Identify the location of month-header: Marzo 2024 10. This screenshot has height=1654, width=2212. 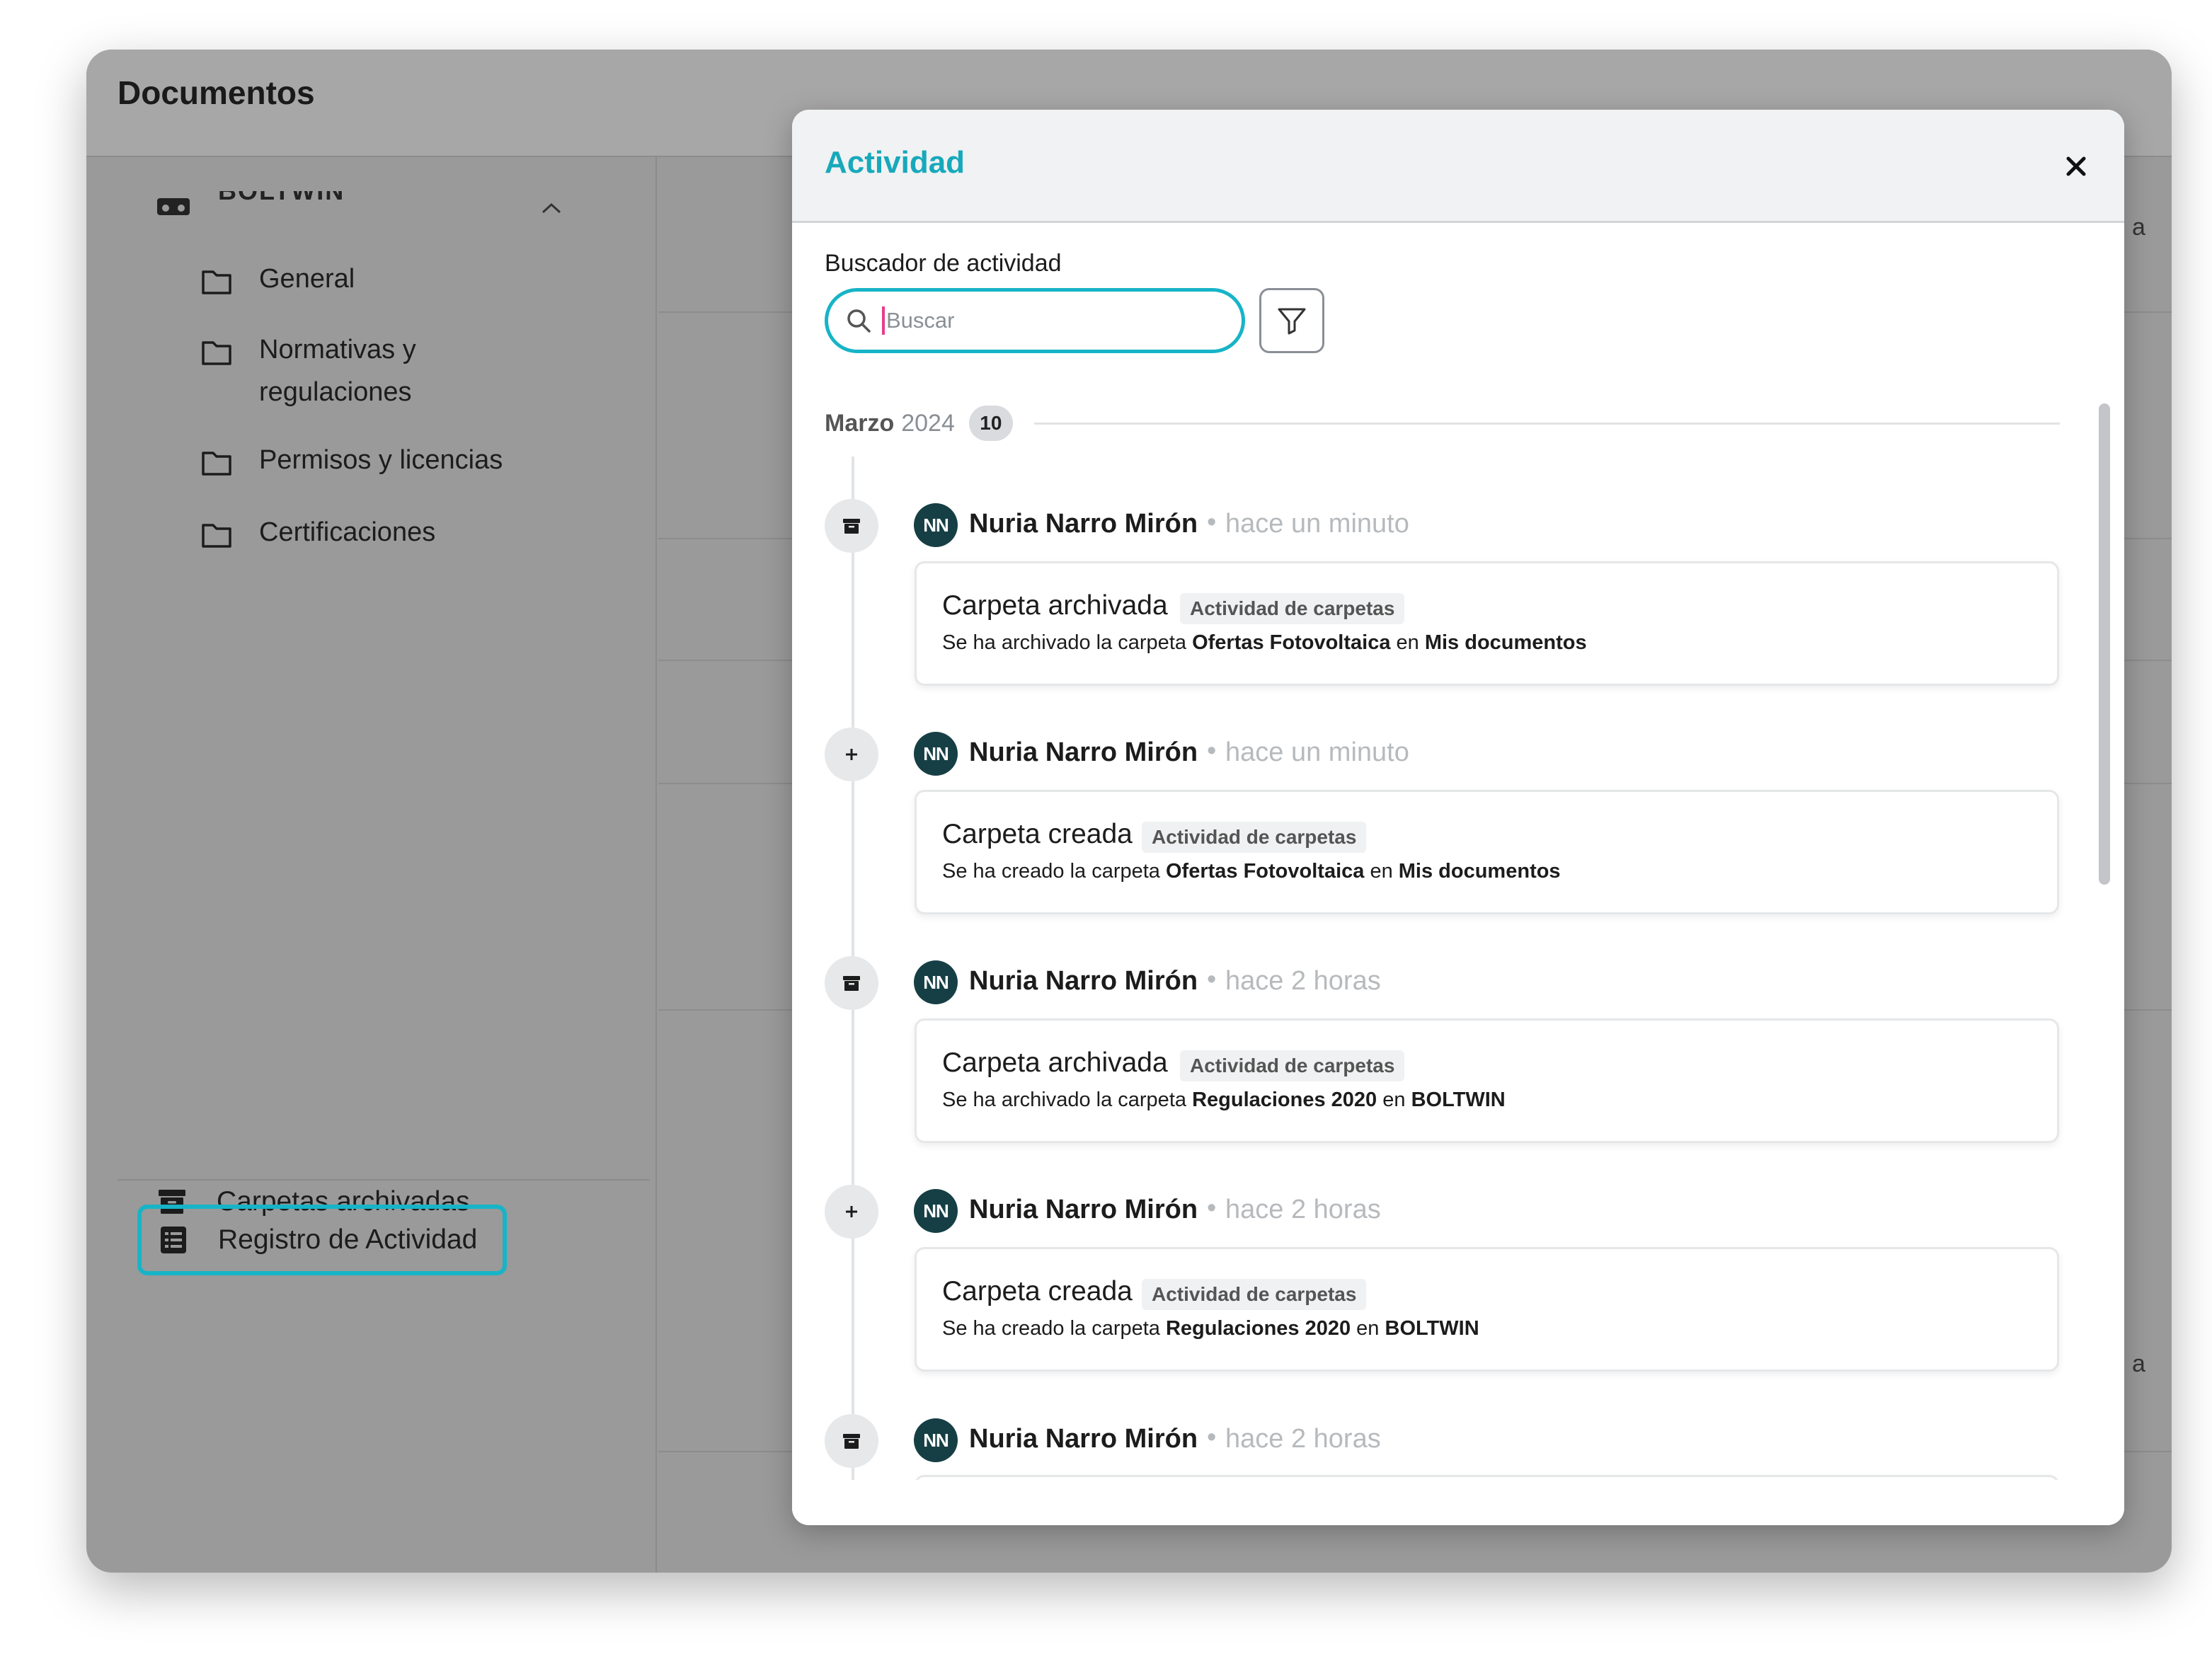
(1442, 423).